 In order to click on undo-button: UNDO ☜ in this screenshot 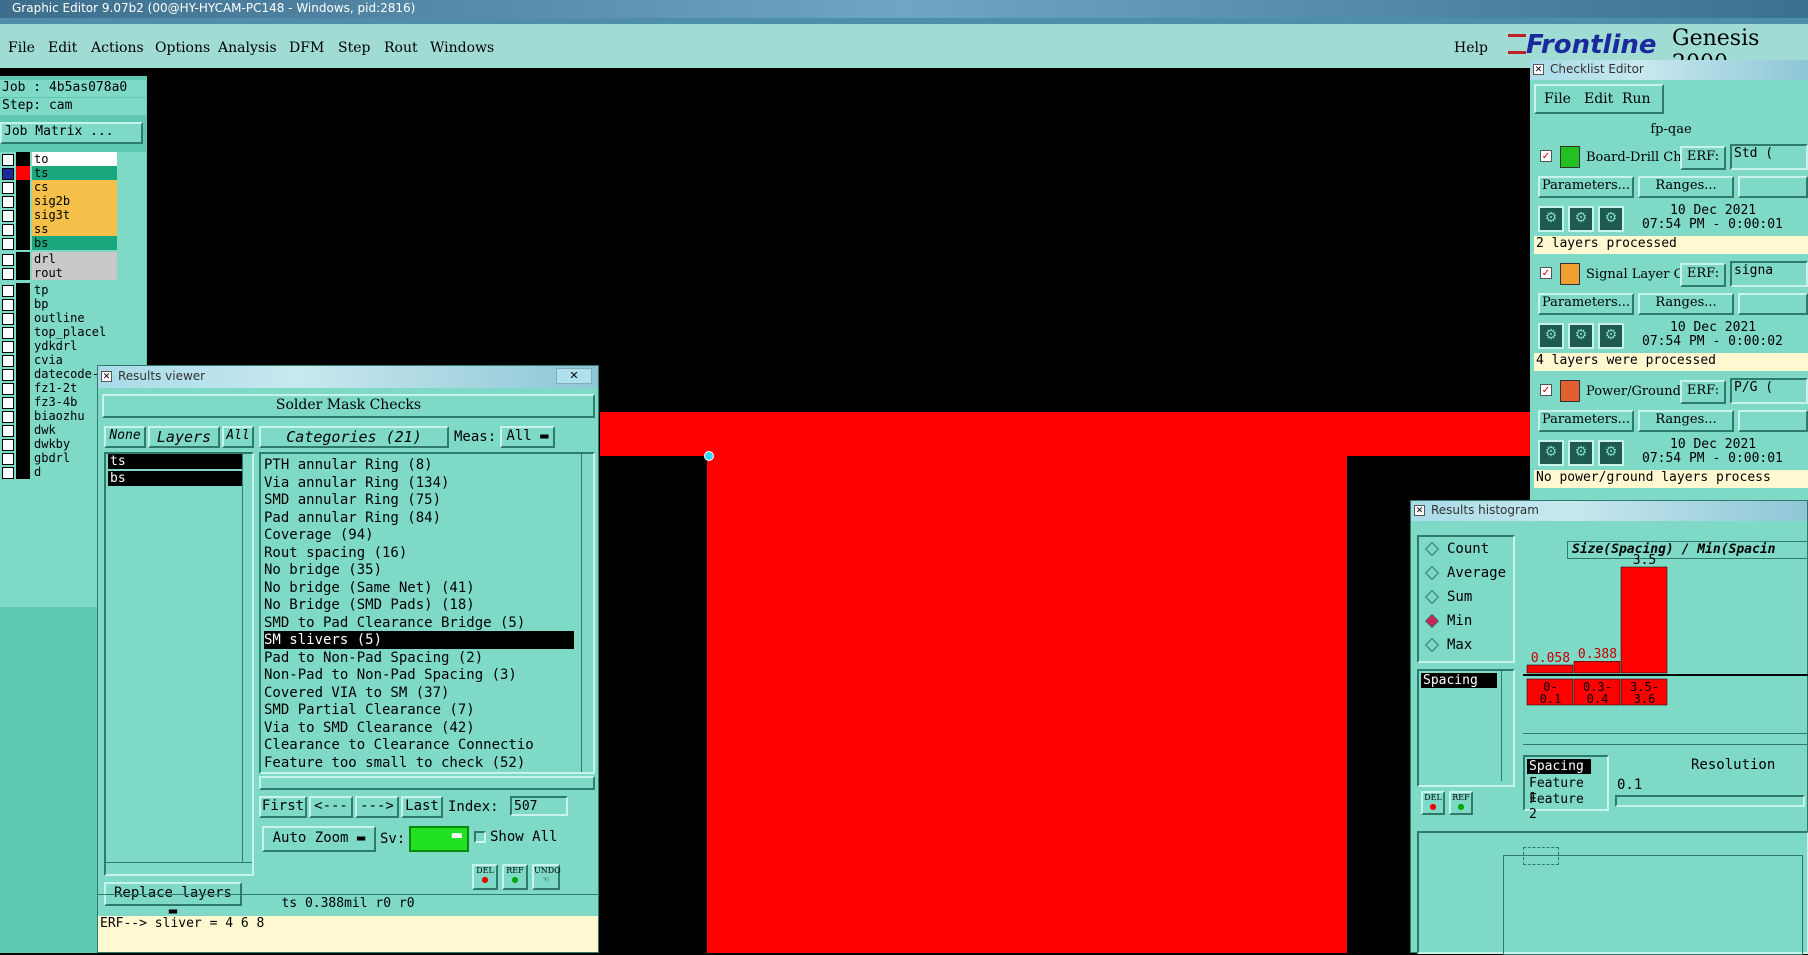, I will do `click(546, 877)`.